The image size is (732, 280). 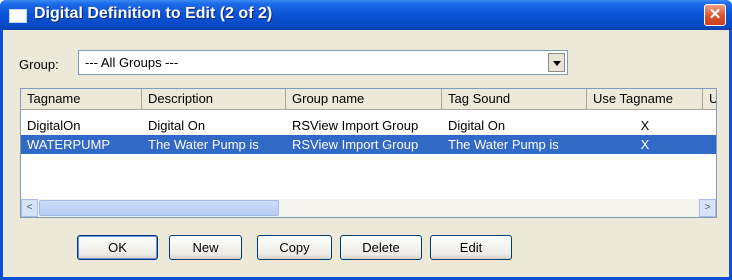 I want to click on cell-tag-sound: The Water Pump is, so click(x=503, y=144).